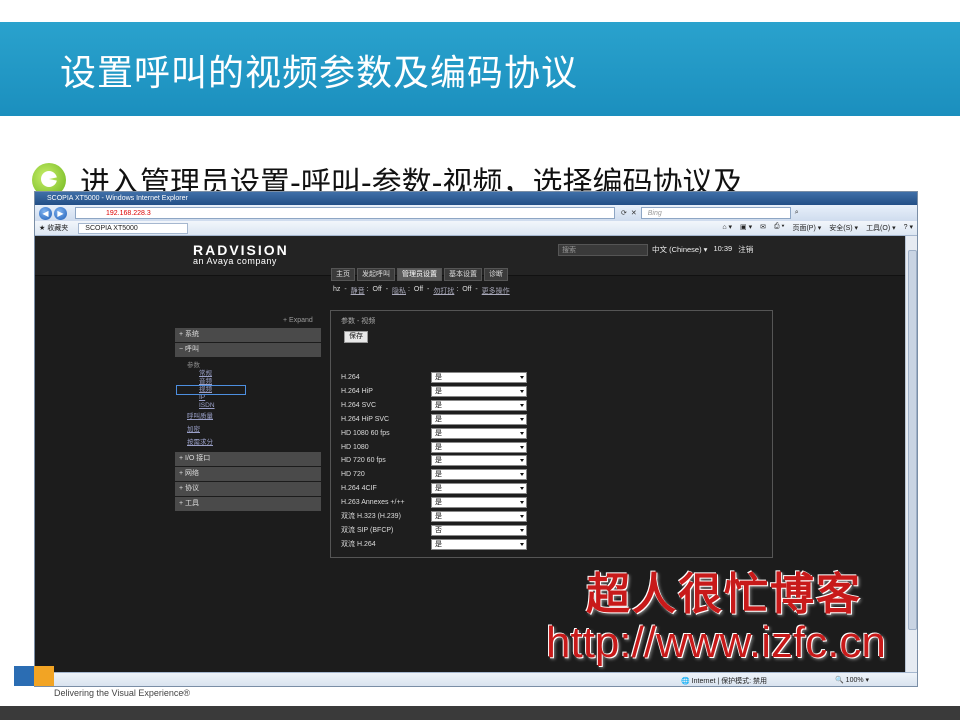 The height and width of the screenshot is (720, 960). What do you see at coordinates (350, 377) in the screenshot?
I see `param-label: H.264` at bounding box center [350, 377].